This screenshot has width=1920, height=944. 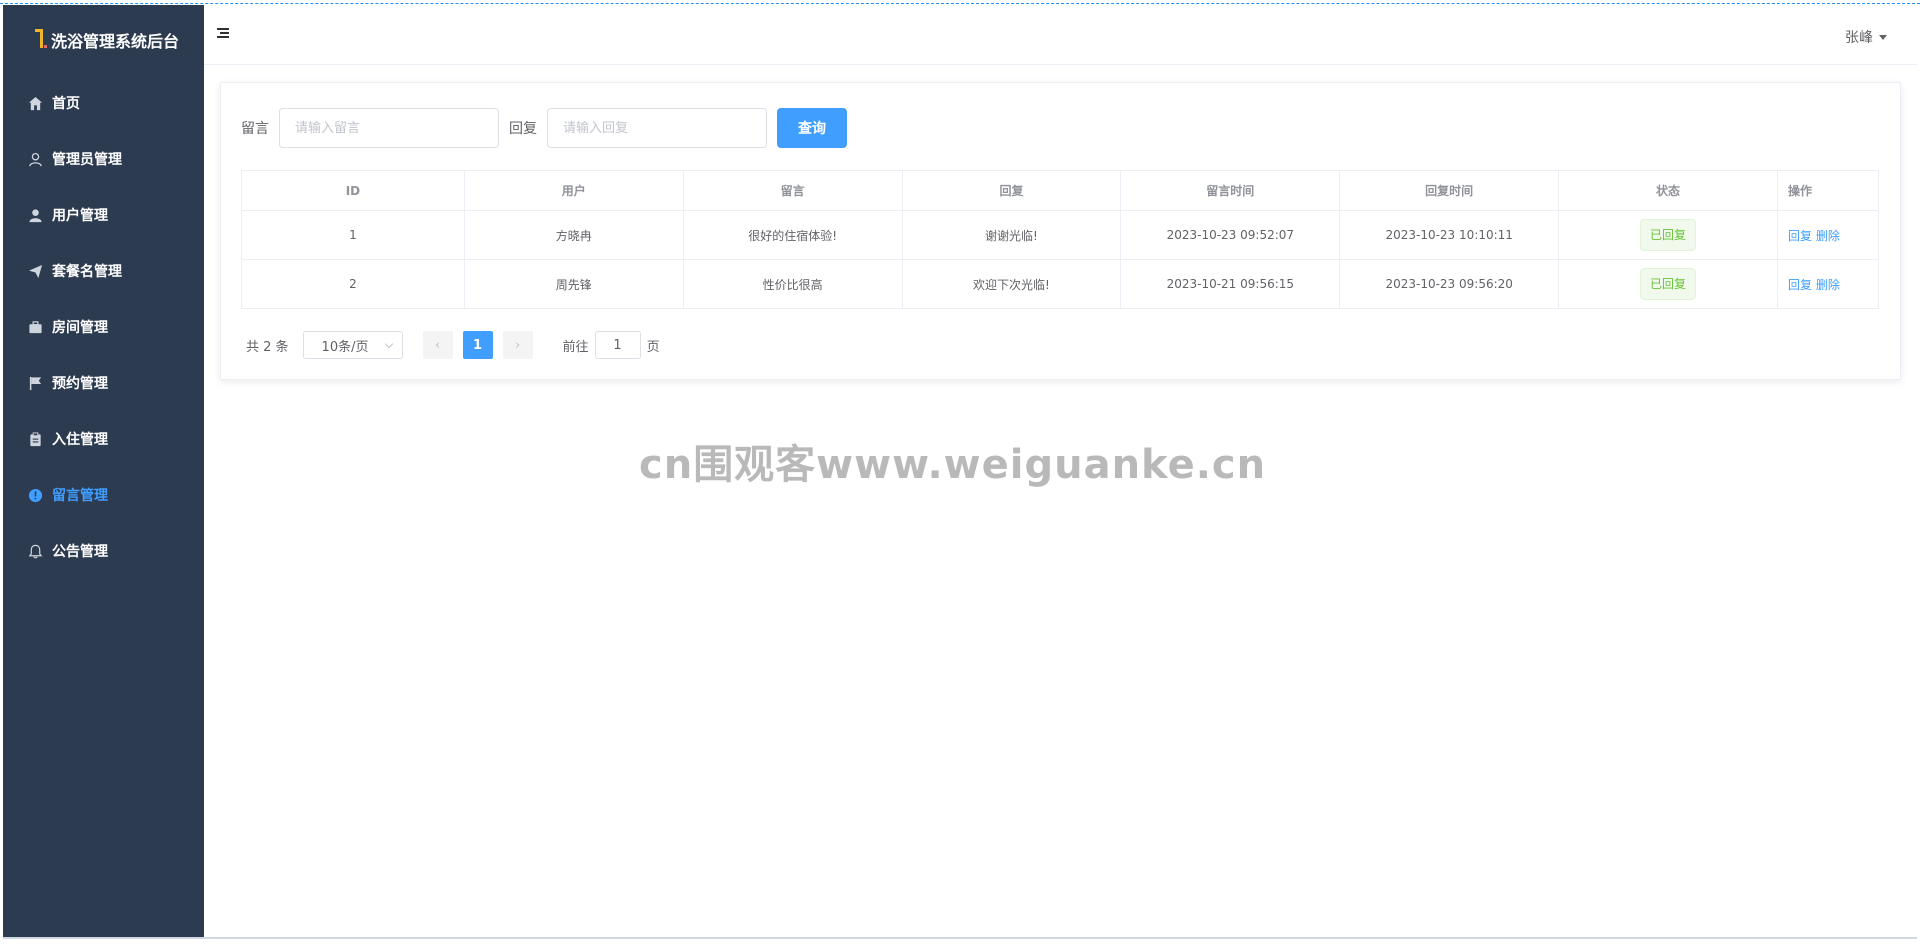 What do you see at coordinates (115, 41) in the screenshot?
I see `app-title: 洗浴管理系统后台` at bounding box center [115, 41].